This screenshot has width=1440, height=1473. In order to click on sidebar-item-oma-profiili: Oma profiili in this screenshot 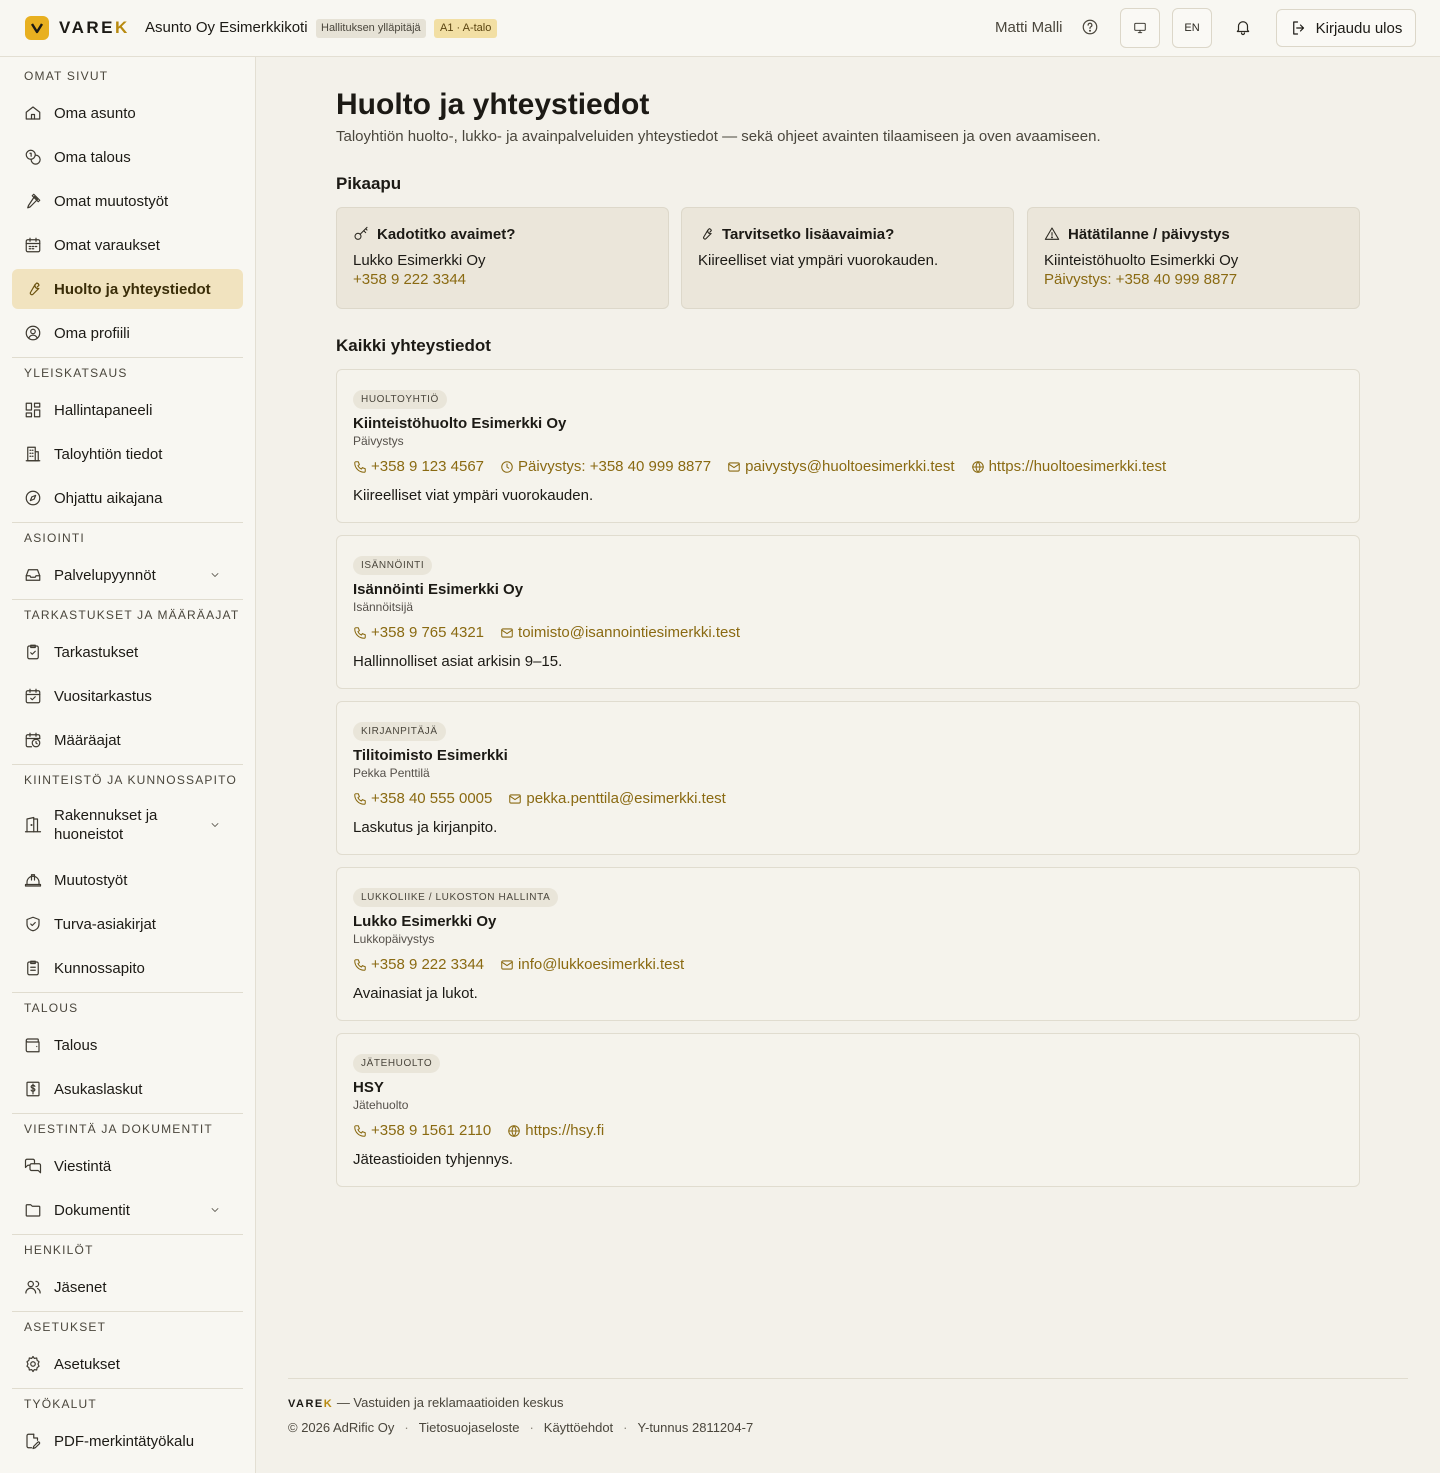, I will do `click(127, 333)`.